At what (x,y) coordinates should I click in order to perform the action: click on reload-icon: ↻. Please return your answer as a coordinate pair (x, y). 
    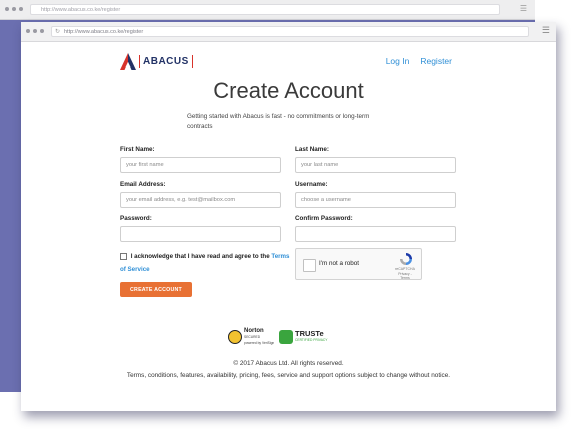
    Looking at the image, I should click on (57, 32).